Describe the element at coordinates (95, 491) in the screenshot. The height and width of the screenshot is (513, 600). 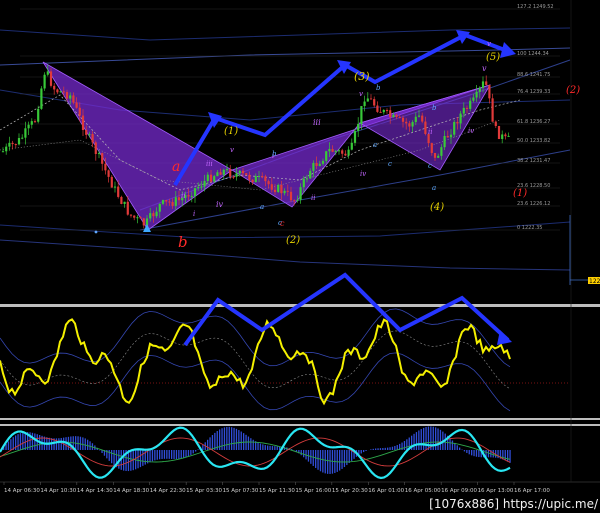
I see `time-tick-label: 14 Apr 14:30` at that location.